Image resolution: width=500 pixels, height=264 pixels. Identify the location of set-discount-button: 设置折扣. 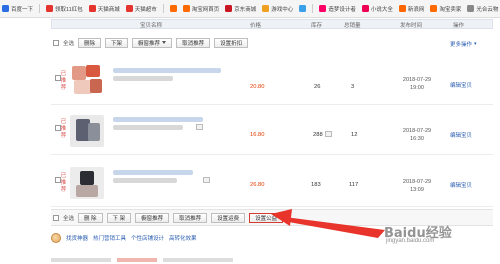
(231, 42).